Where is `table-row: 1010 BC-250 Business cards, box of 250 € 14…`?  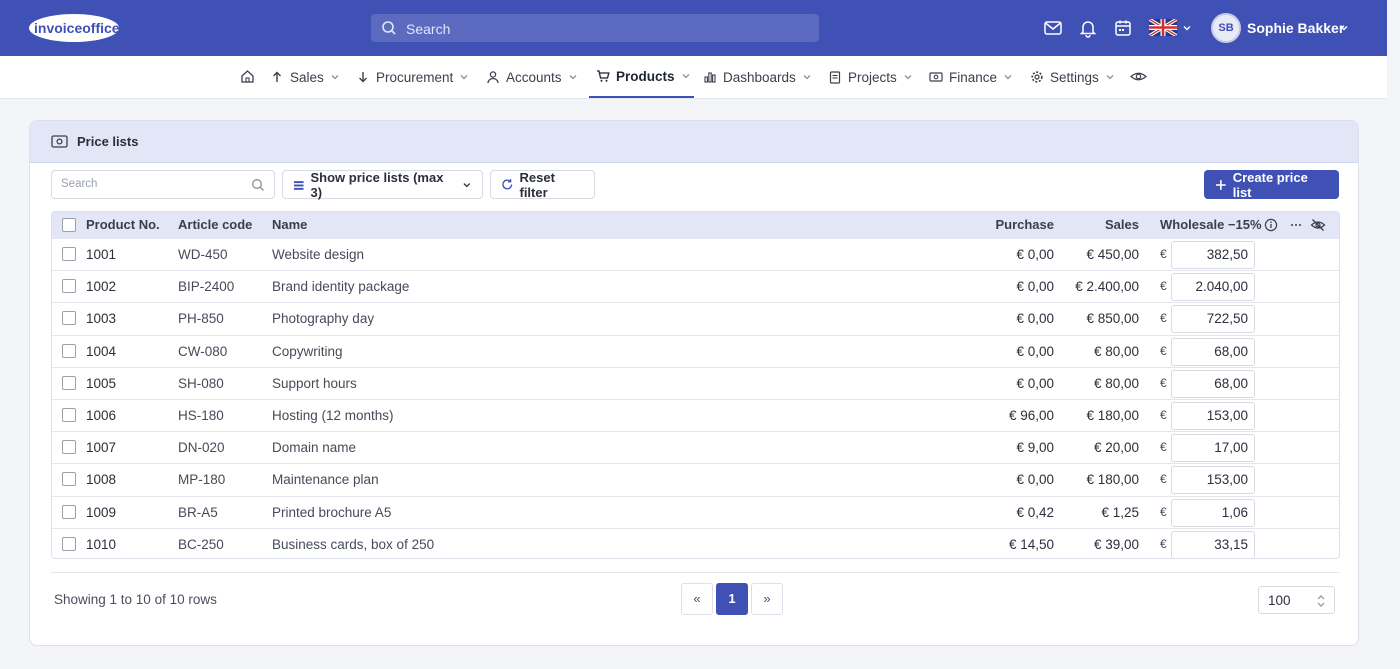
table-row: 1010 BC-250 Business cards, box of 250 € 14… is located at coordinates (695, 542).